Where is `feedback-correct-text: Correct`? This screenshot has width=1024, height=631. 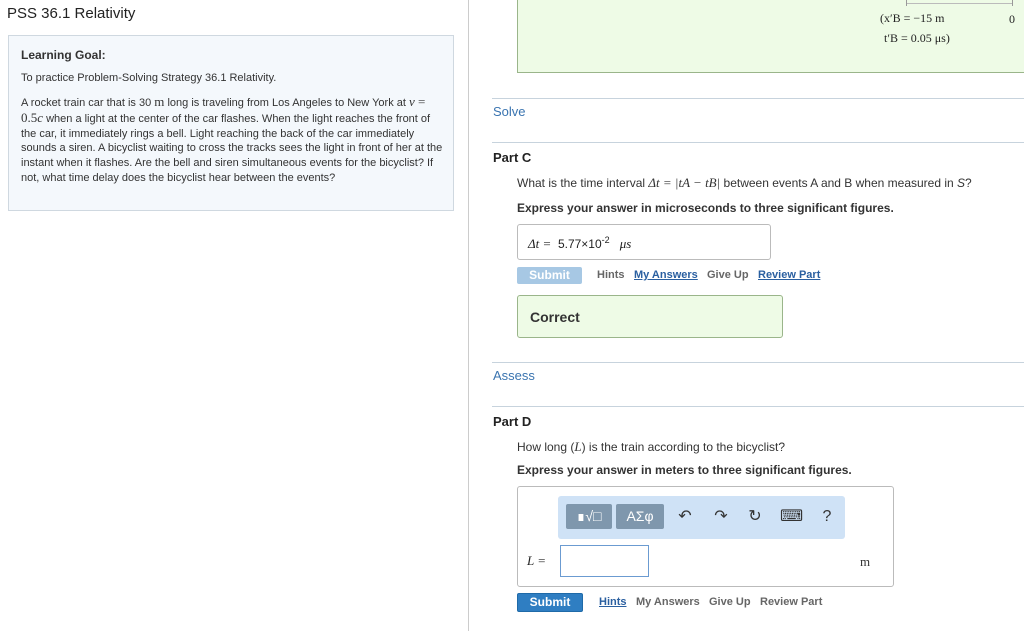 feedback-correct-text: Correct is located at coordinates (555, 317).